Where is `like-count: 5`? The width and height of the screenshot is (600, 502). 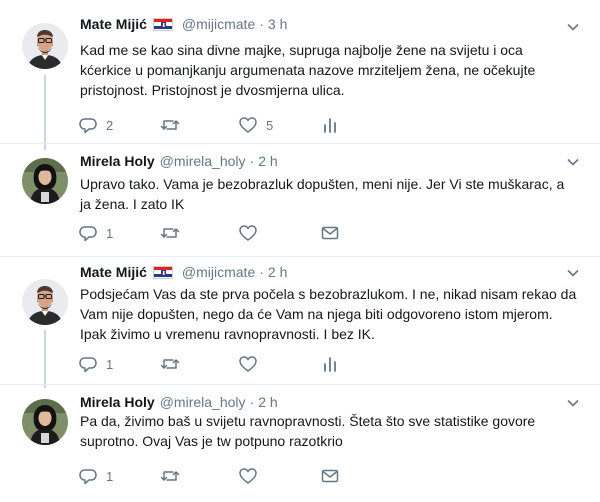
like-count: 5 is located at coordinates (270, 125).